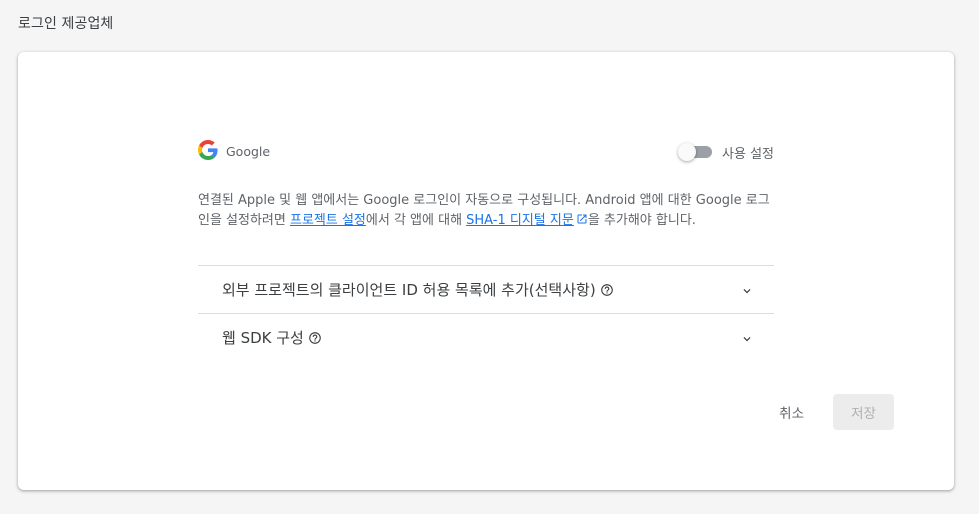 This screenshot has width=979, height=514. What do you see at coordinates (328, 220) in the screenshot?
I see `project-settings-link: 프로젝트 설정` at bounding box center [328, 220].